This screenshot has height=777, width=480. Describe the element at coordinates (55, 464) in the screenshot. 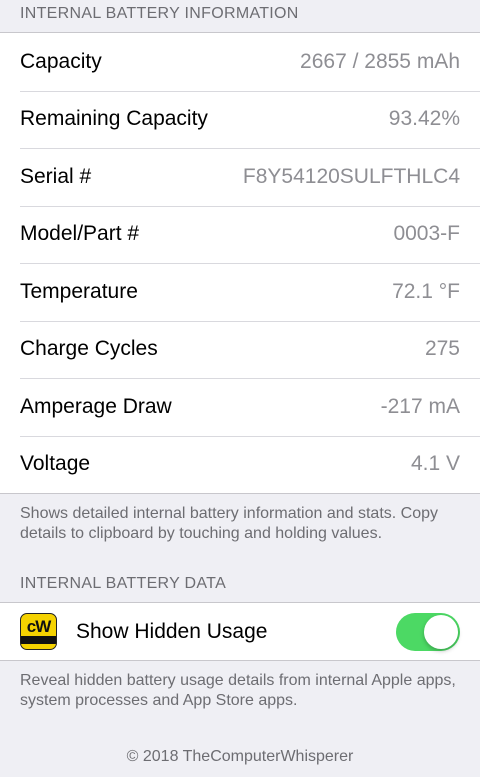

I see `row-label: Voltage` at that location.